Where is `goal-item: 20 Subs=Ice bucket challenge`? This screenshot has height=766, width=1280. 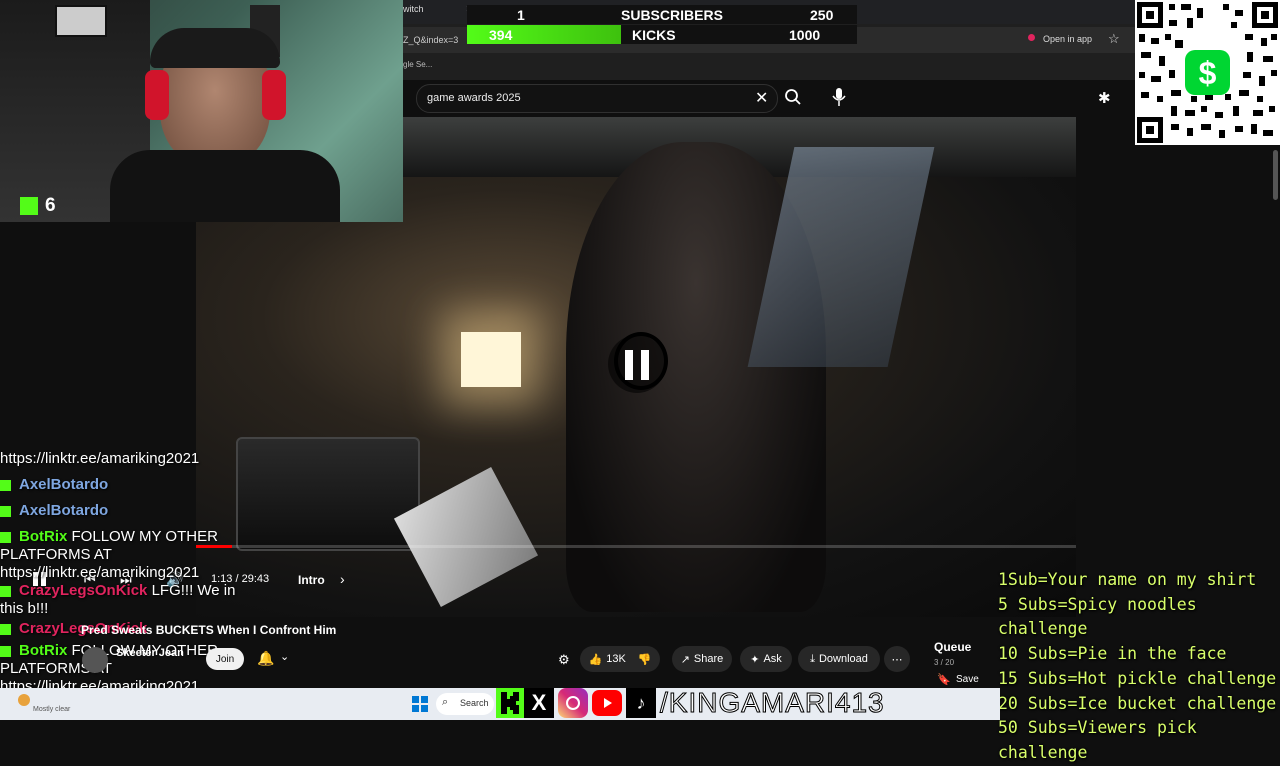 goal-item: 20 Subs=Ice bucket challenge is located at coordinates (1137, 703).